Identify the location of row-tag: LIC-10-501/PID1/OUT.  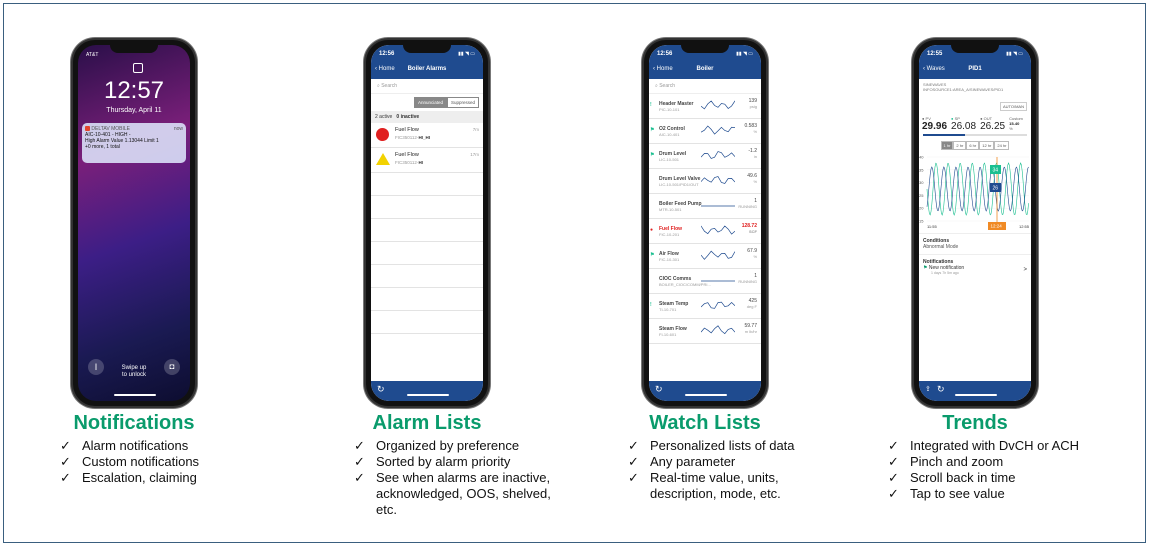
(679, 184).